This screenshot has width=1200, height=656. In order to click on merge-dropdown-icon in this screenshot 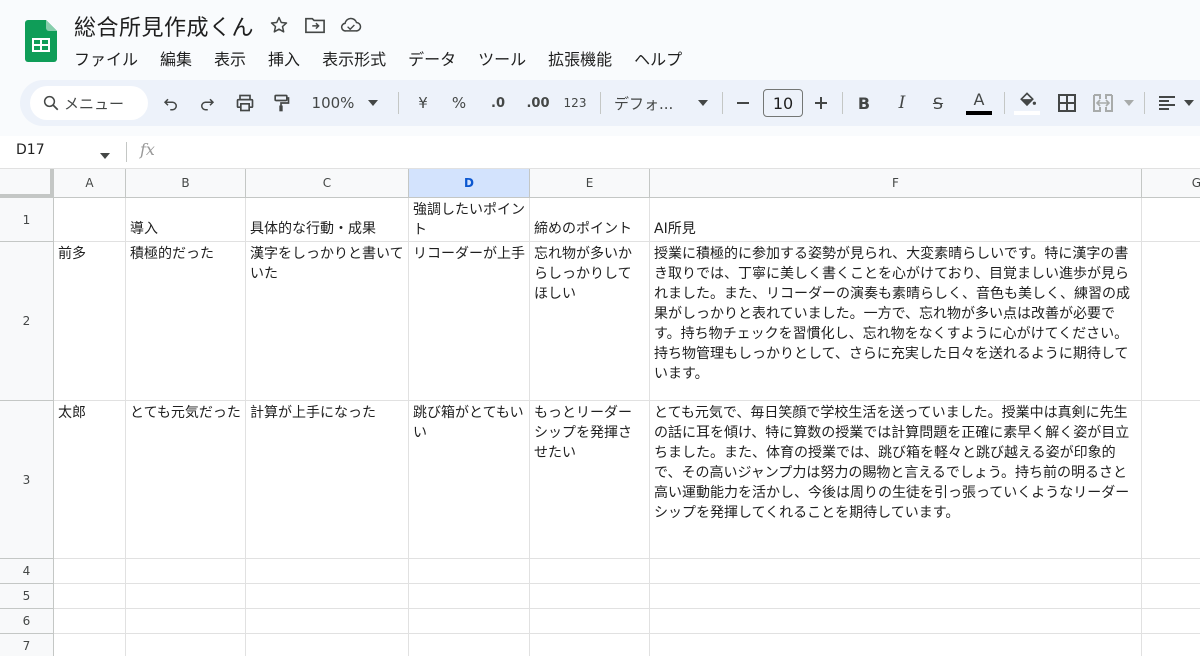, I will do `click(1129, 103)`.